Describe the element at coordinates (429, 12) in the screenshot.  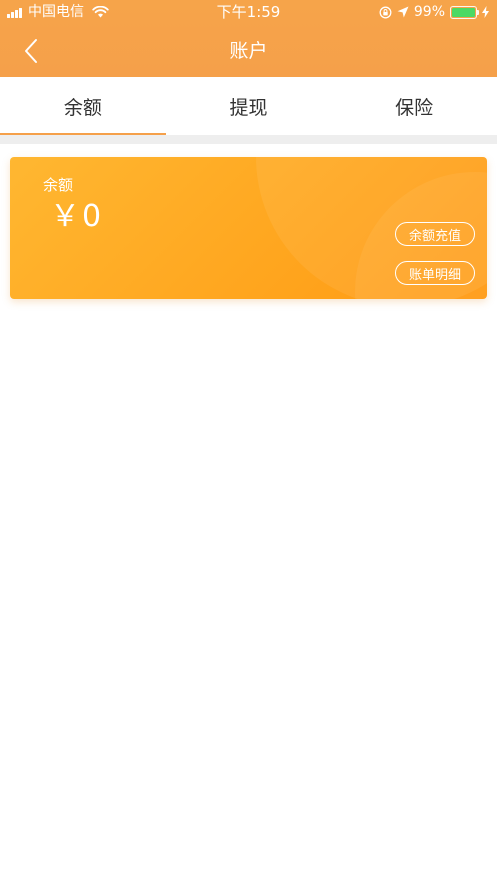
I see `battery-percent: 99%` at that location.